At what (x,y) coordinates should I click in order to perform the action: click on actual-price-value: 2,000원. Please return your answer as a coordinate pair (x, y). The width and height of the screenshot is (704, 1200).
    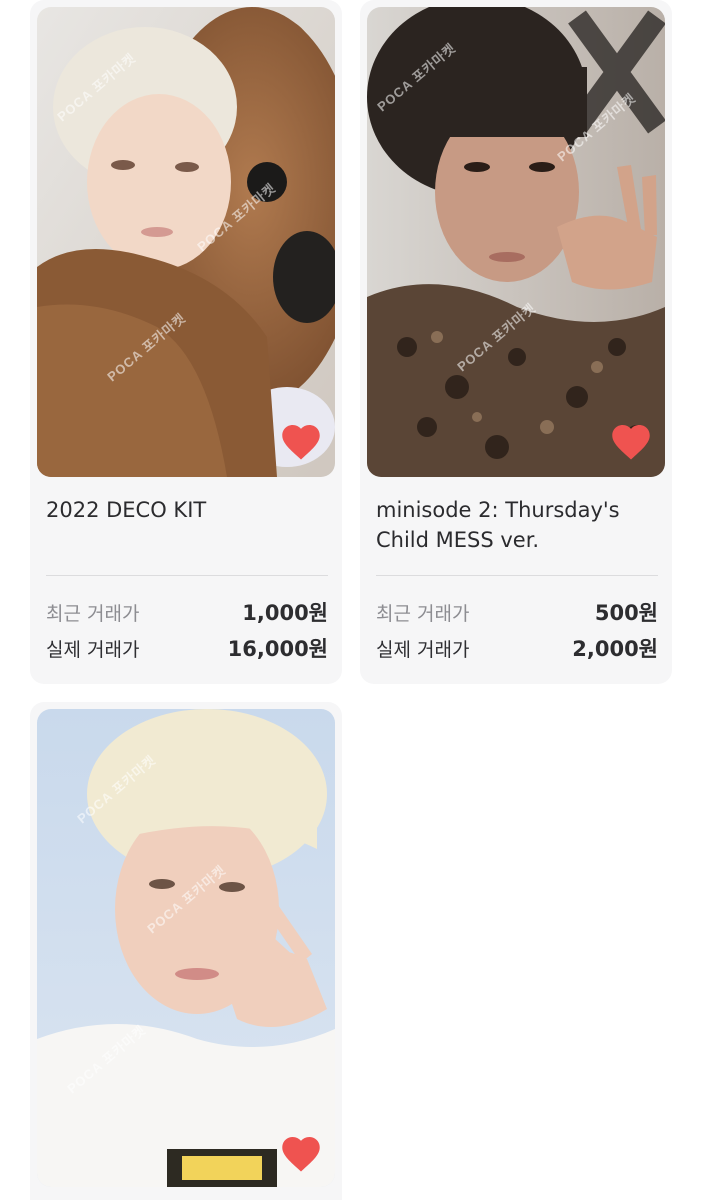
    Looking at the image, I should click on (615, 649).